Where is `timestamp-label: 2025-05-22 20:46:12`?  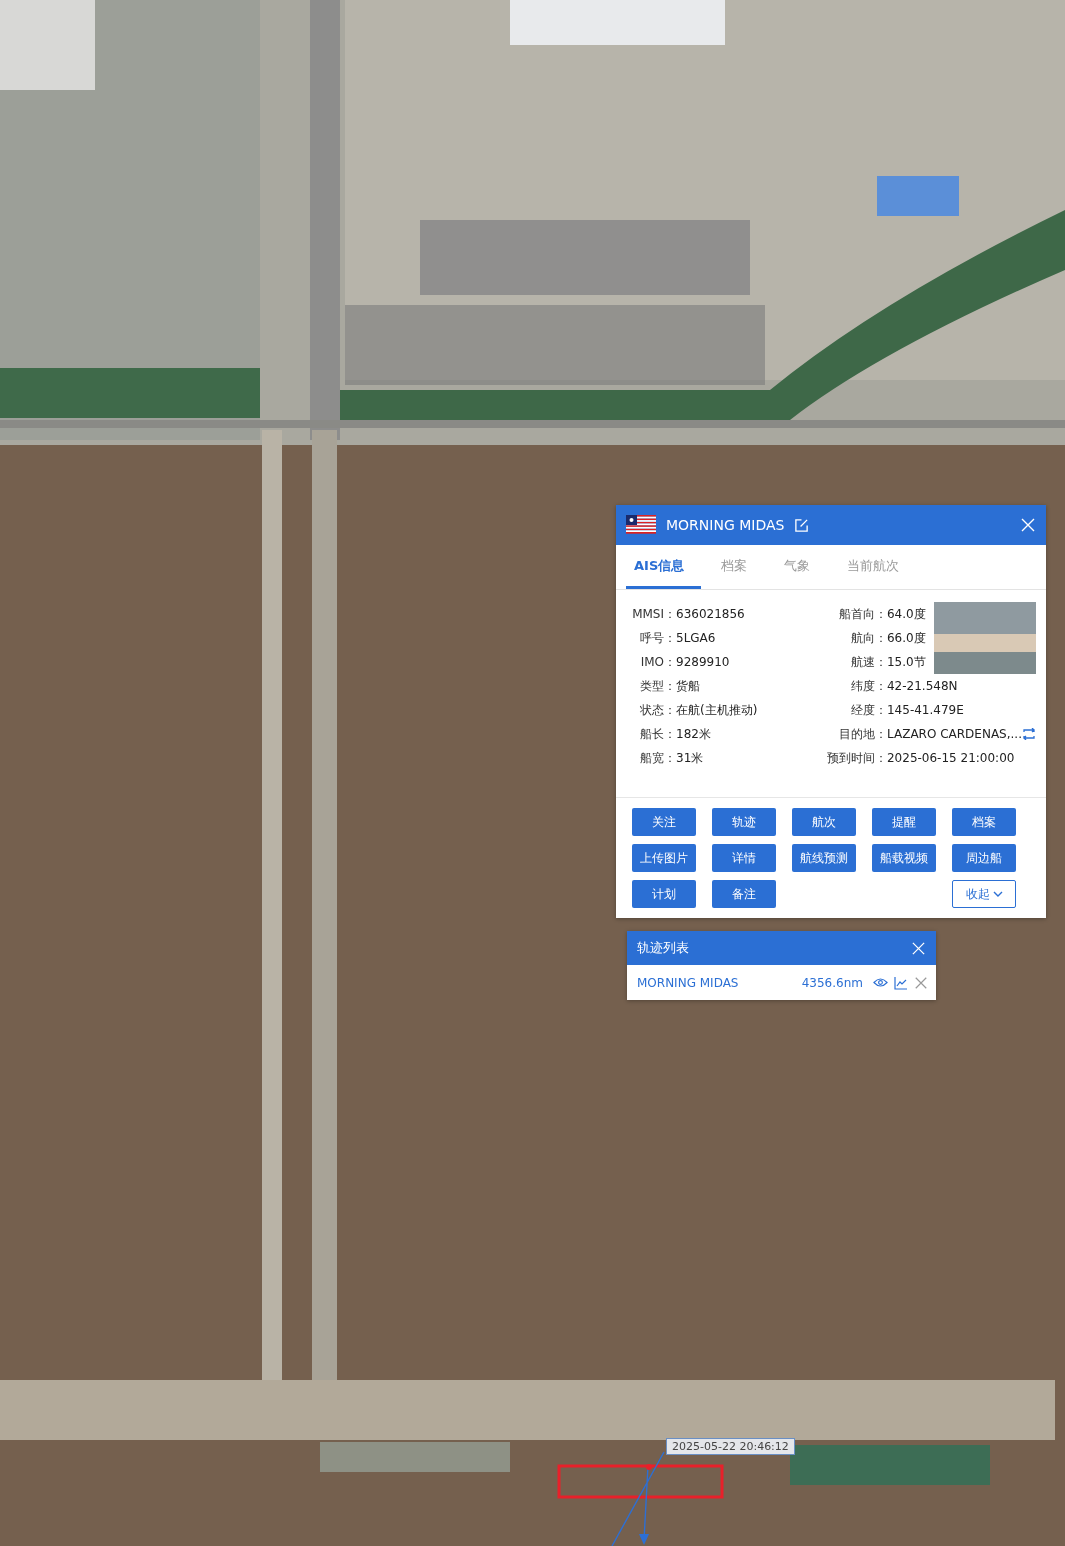 timestamp-label: 2025-05-22 20:46:12 is located at coordinates (730, 1446).